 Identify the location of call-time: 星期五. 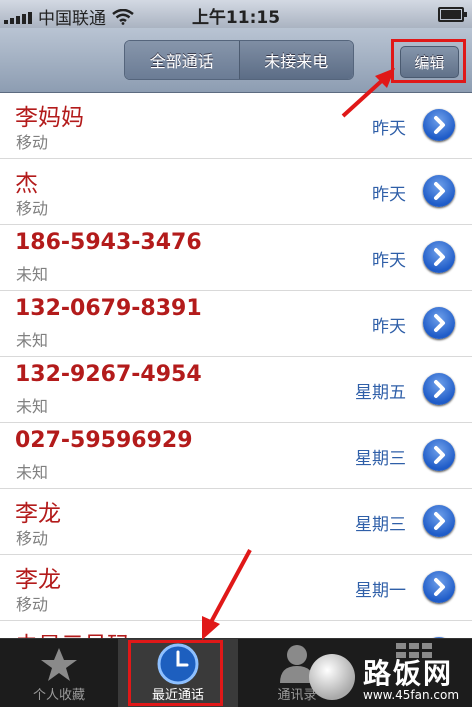
(380, 393).